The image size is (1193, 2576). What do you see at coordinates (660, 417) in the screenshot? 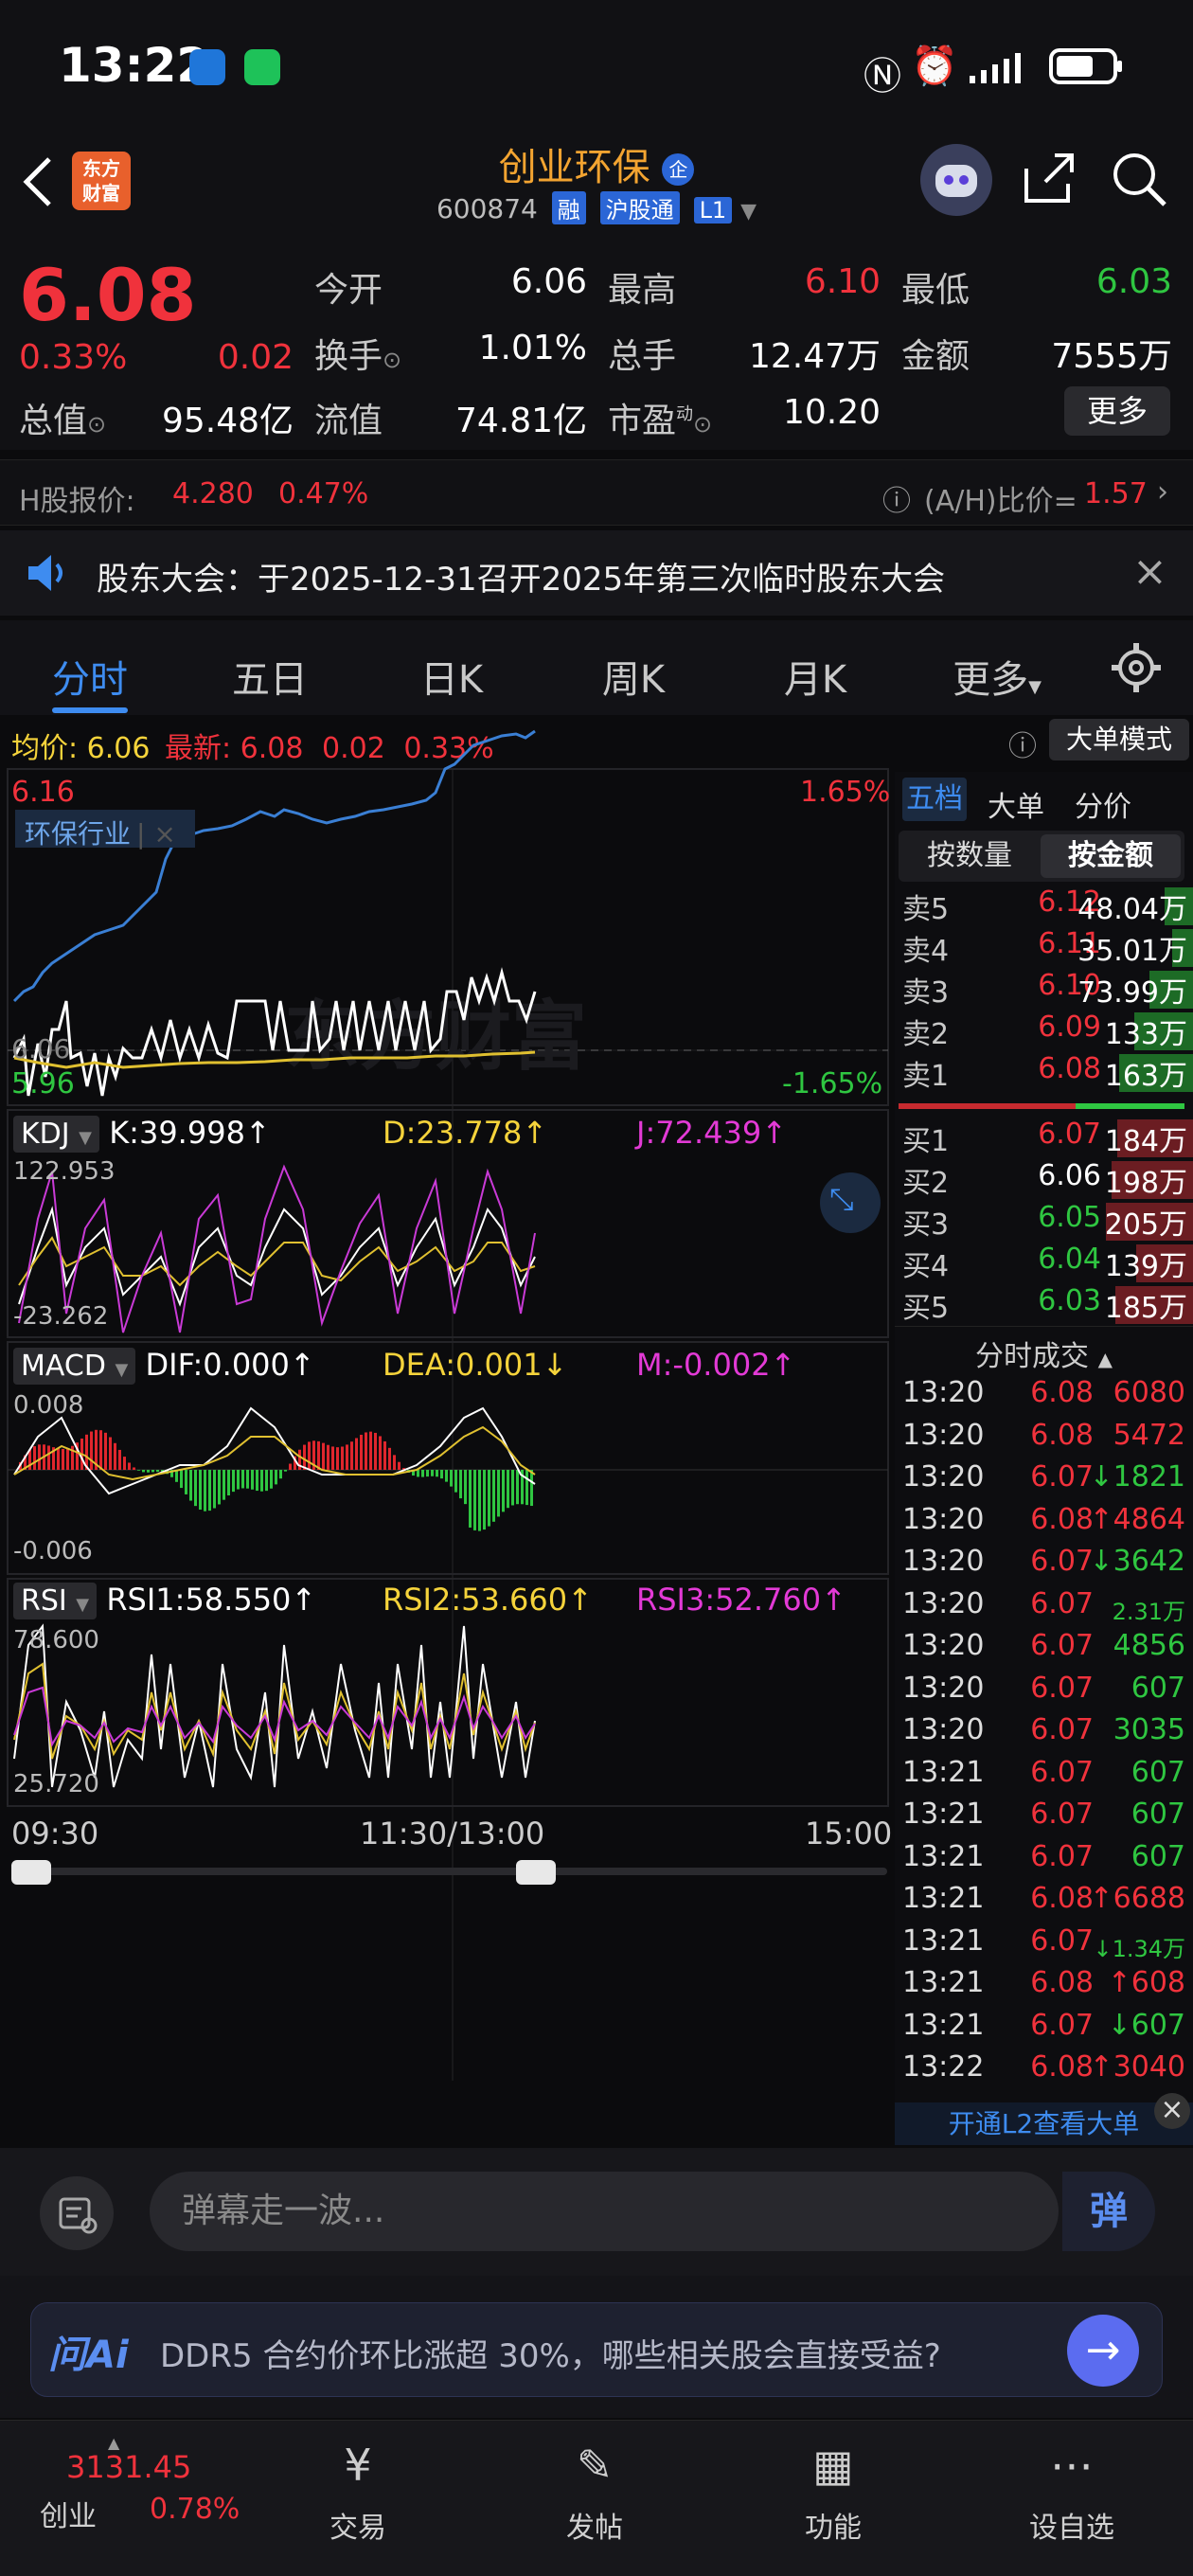
I see `pe-label: 市盈动⊙` at bounding box center [660, 417].